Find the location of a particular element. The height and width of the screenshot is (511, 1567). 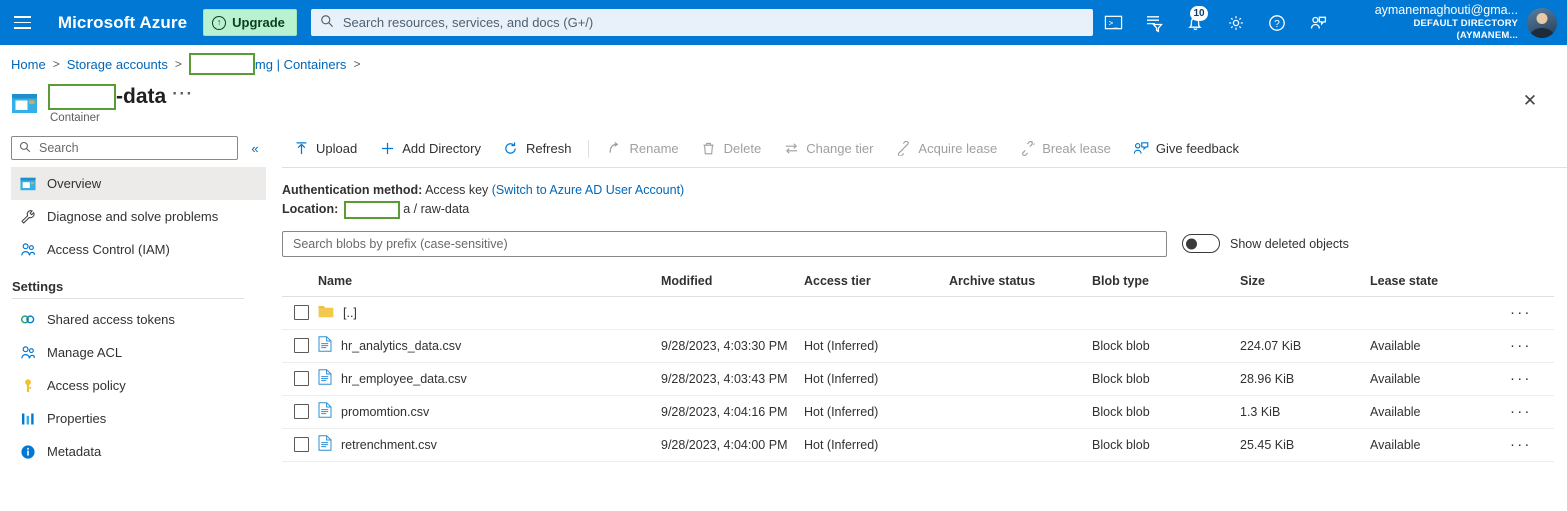

wrench-icon is located at coordinates (27, 216).